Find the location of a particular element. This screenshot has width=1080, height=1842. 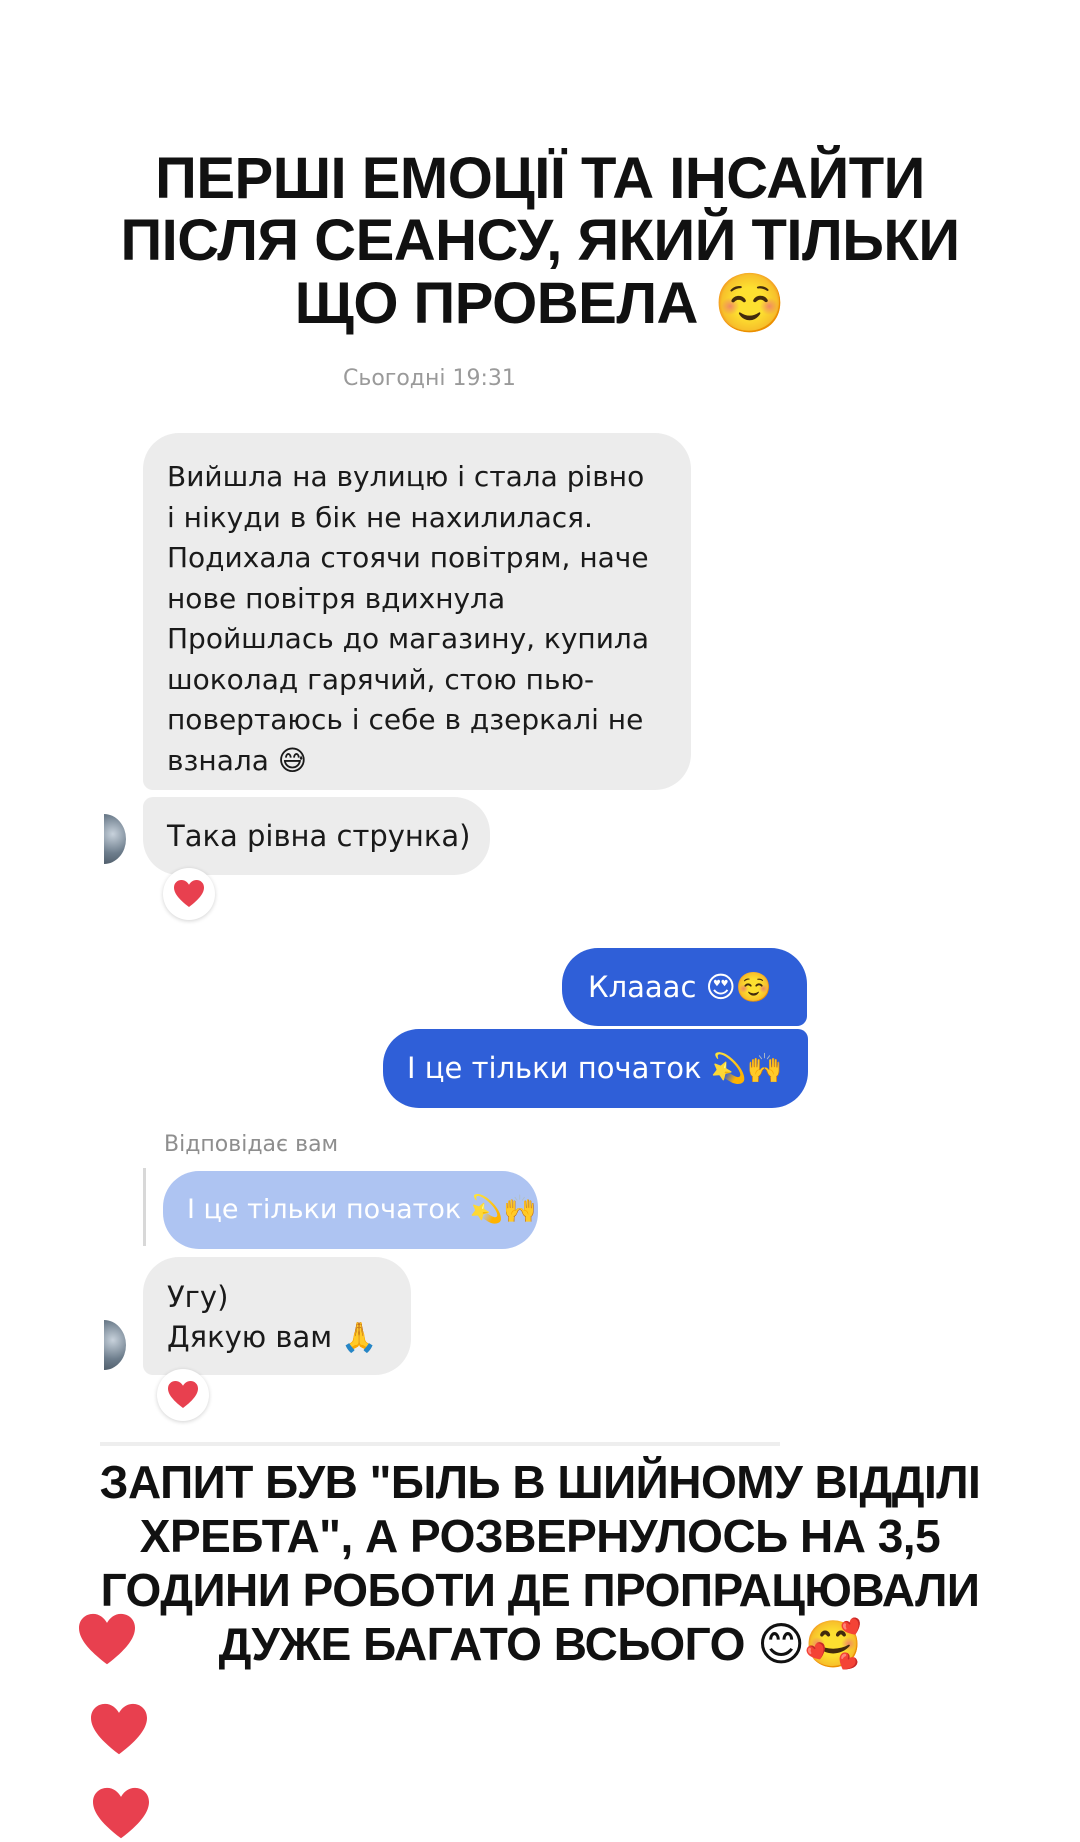

message-line: Пройшлась до магазину, купила is located at coordinates (408, 638).